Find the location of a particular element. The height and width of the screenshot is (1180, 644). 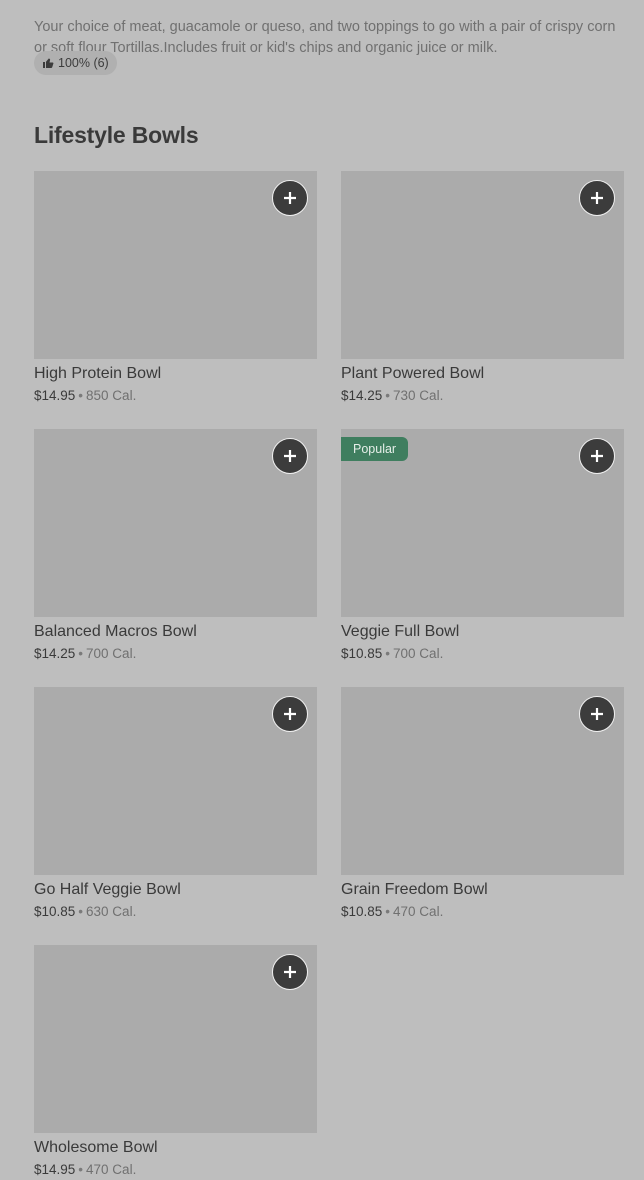

item-name: Grain Freedom Bowl is located at coordinates (414, 889).